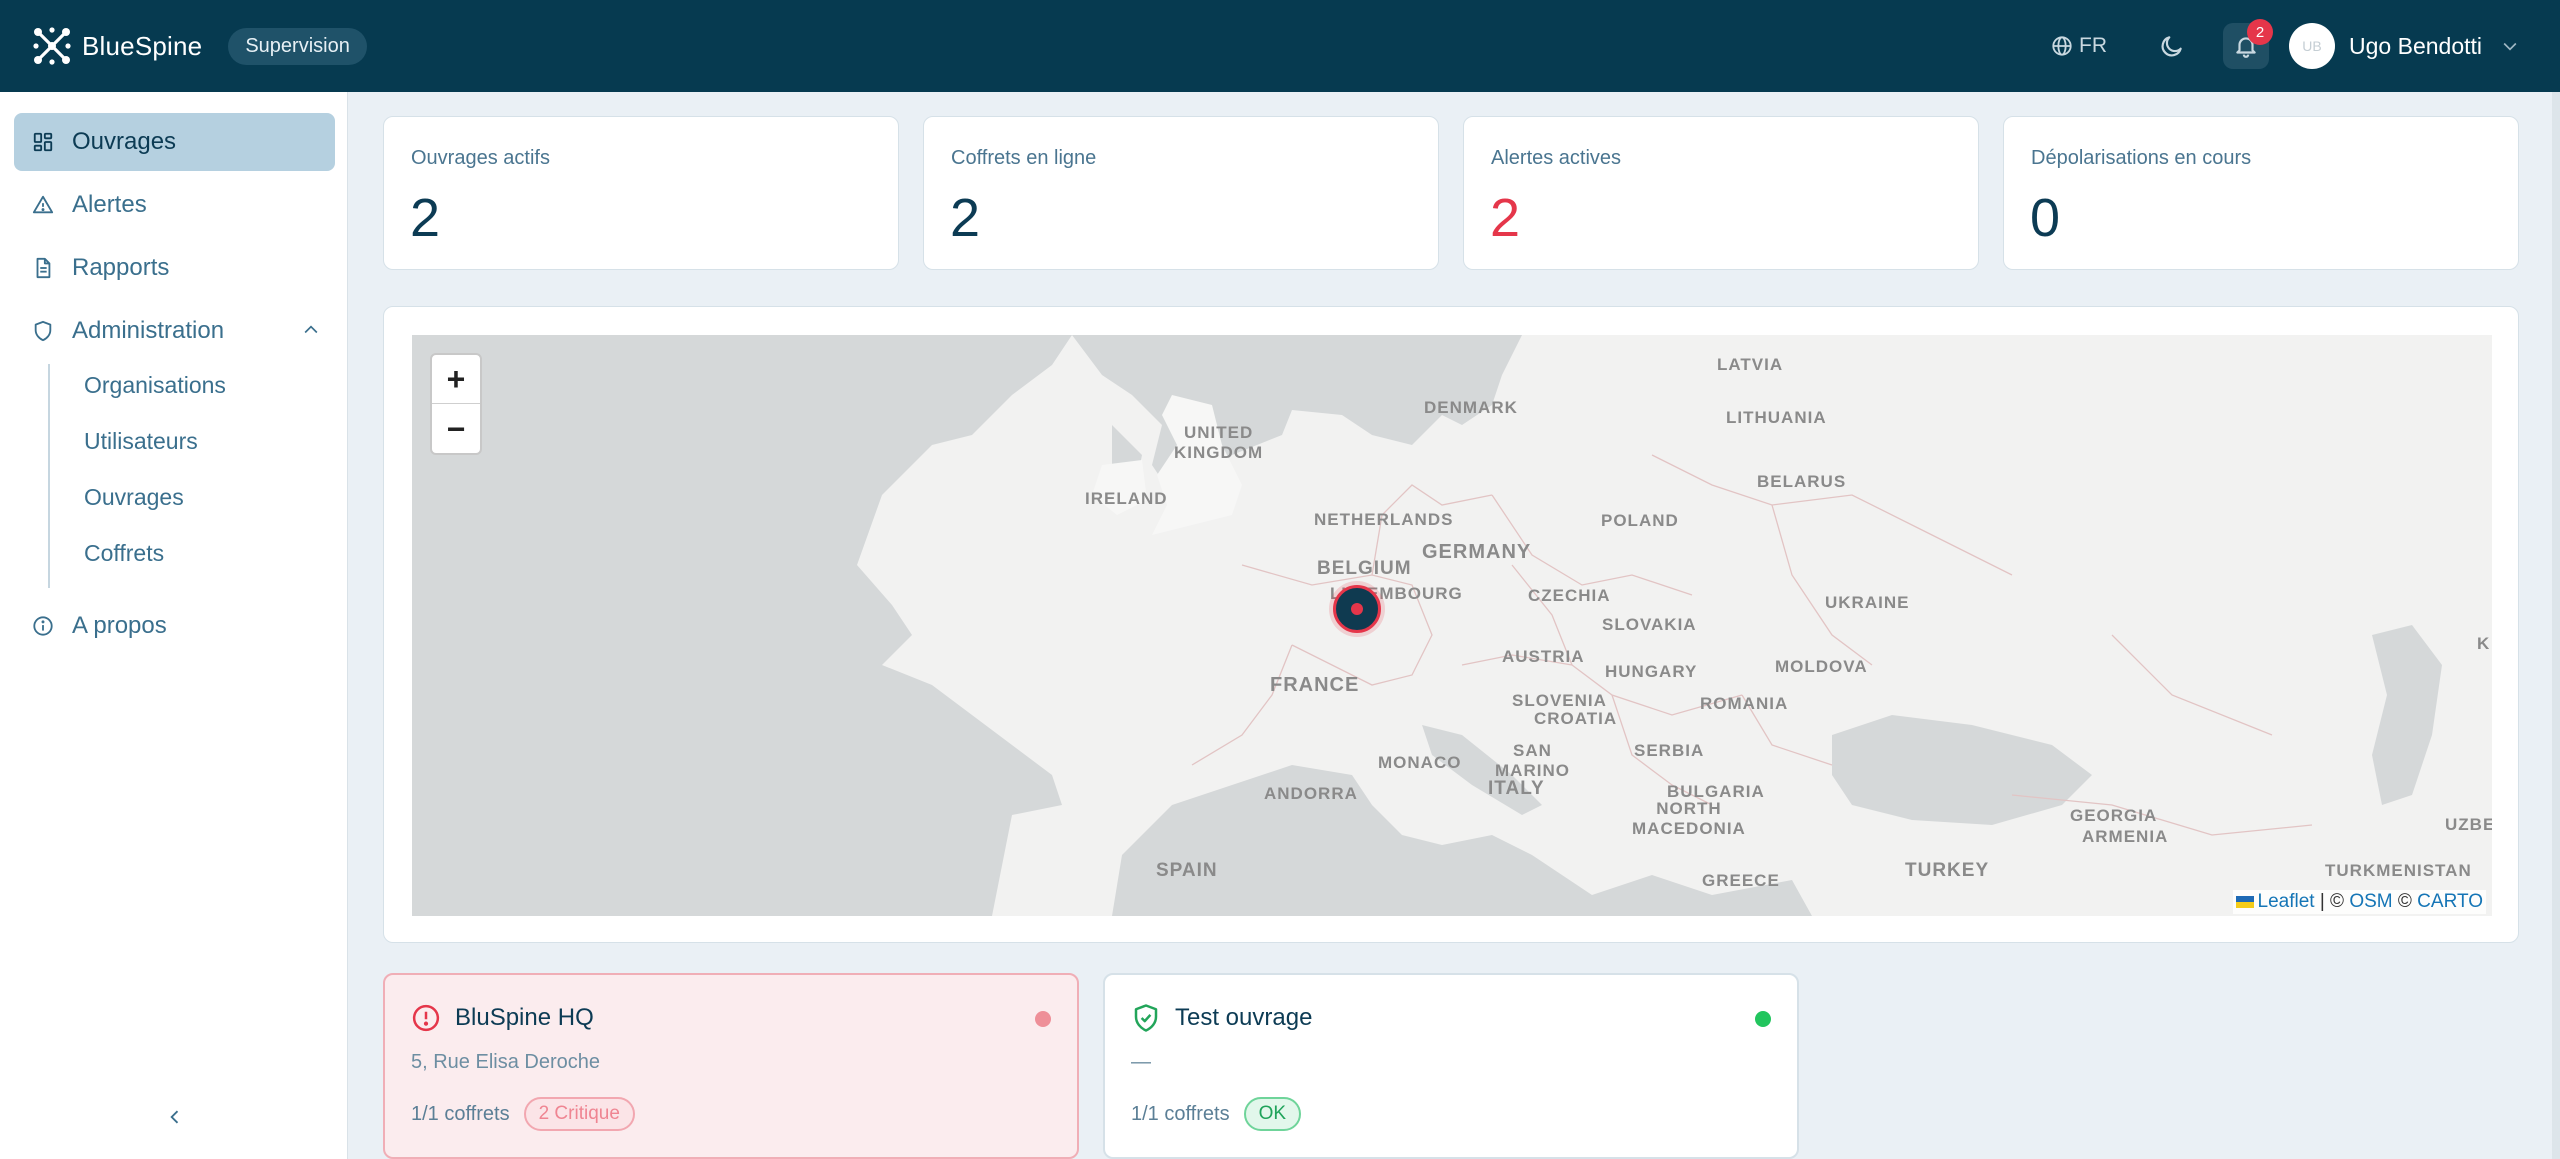 The image size is (2560, 1159). What do you see at coordinates (1364, 568) in the screenshot?
I see `map-label: BELGIUM` at bounding box center [1364, 568].